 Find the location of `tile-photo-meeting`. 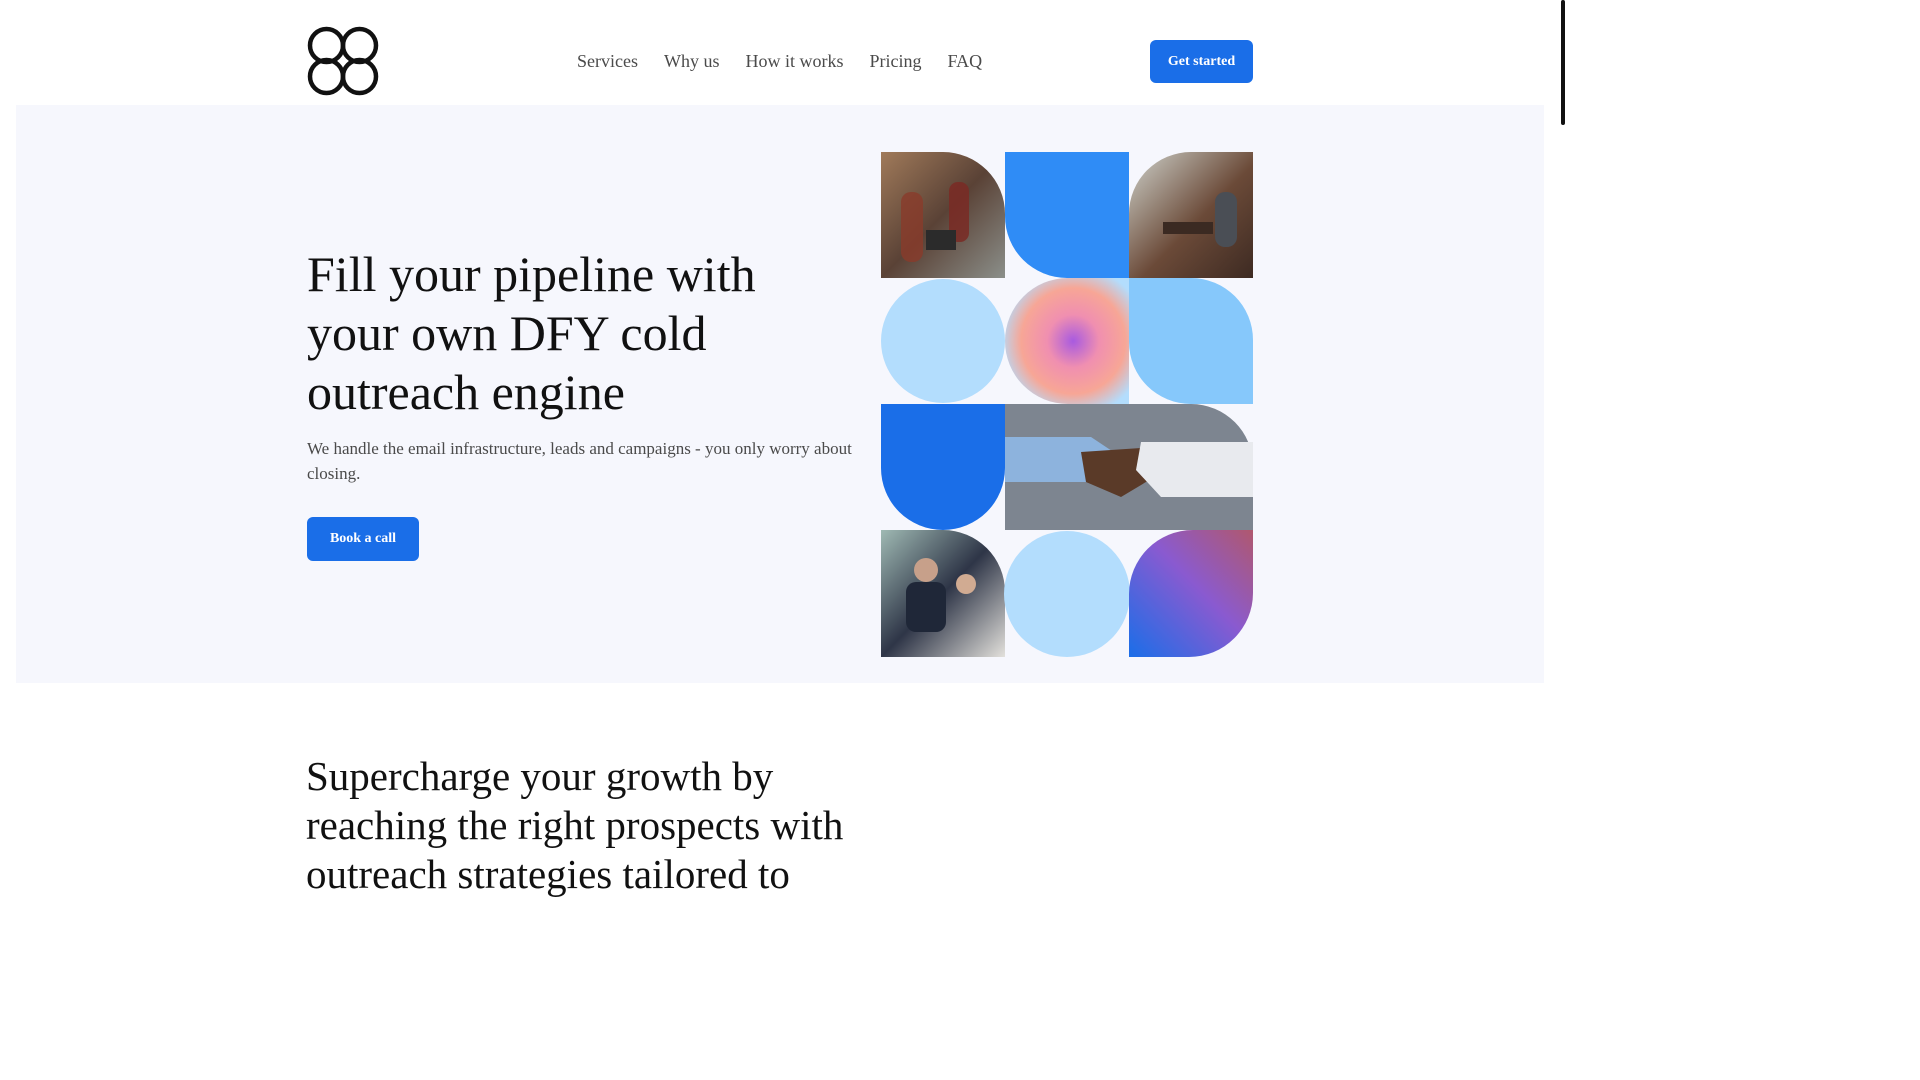

tile-photo-meeting is located at coordinates (943, 593).